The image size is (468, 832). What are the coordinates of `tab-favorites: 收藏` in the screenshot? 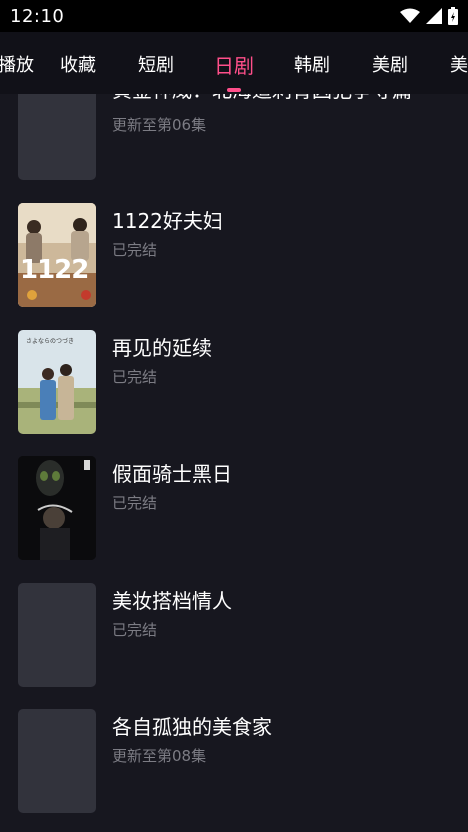 It's located at (78, 63).